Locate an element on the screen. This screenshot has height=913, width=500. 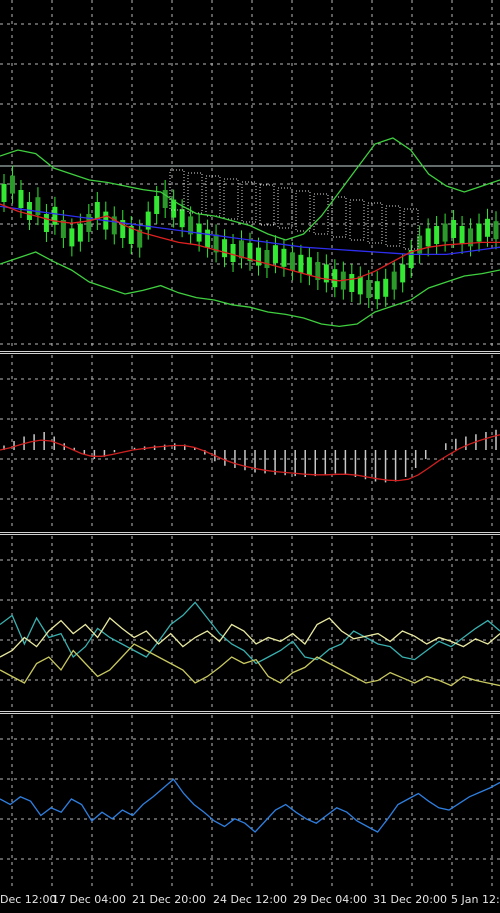
x-tick-label: 5 Jan 12: is located at coordinates (475, 899).